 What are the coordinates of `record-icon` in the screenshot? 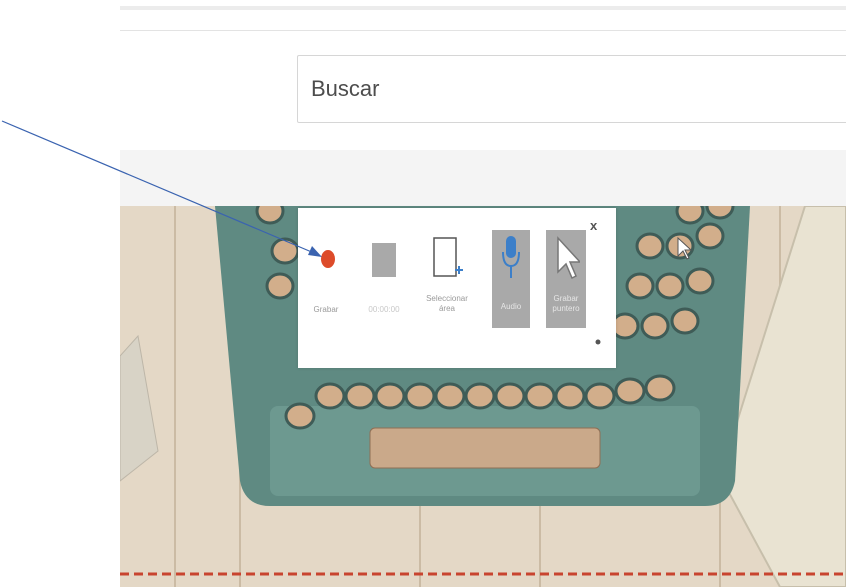 It's located at (328, 259).